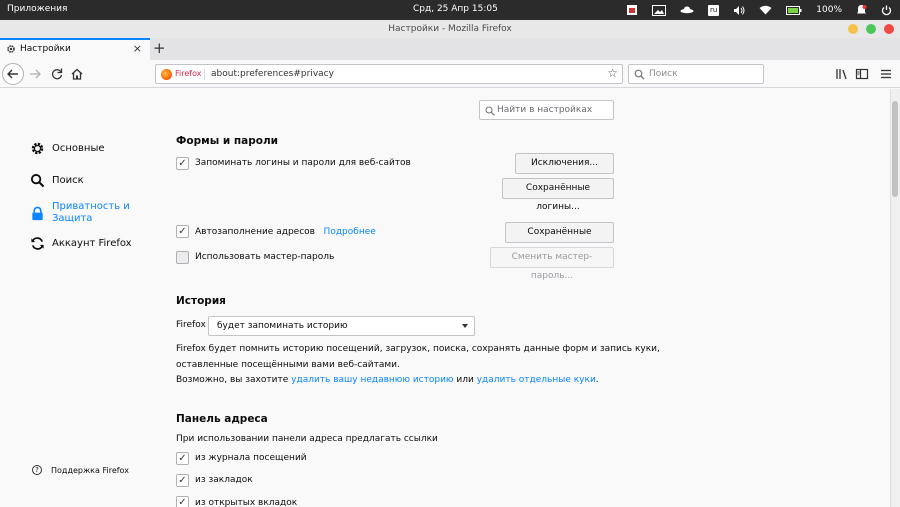  I want to click on tab-label: Настройки, so click(45, 49).